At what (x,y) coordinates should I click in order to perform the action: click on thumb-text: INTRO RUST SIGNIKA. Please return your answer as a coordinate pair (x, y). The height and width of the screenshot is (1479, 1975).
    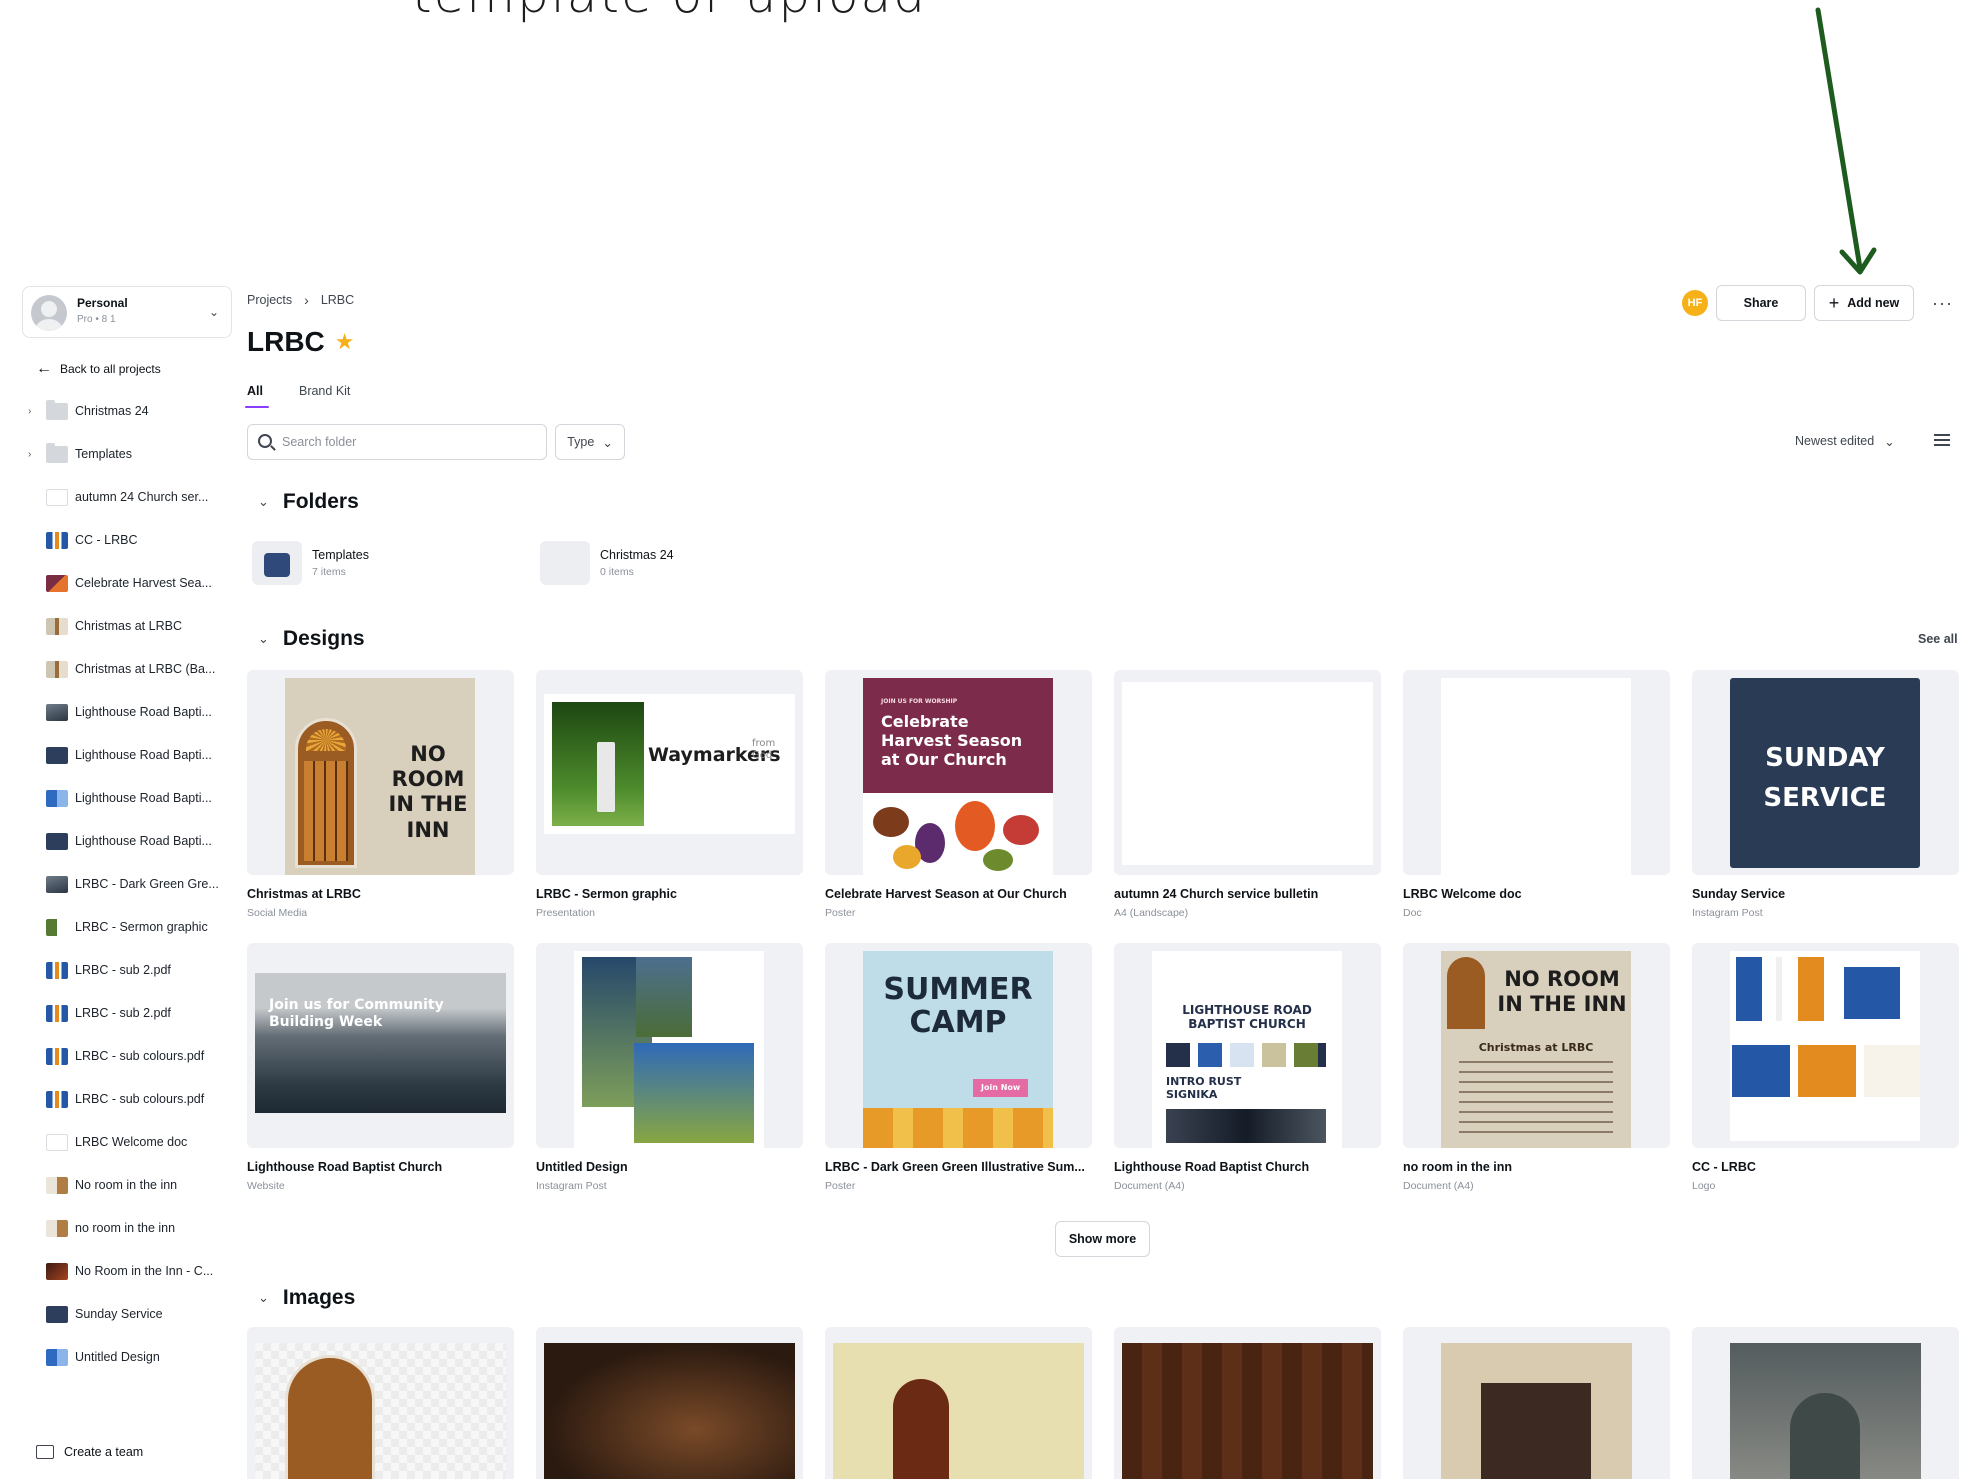
    Looking at the image, I should click on (1204, 1088).